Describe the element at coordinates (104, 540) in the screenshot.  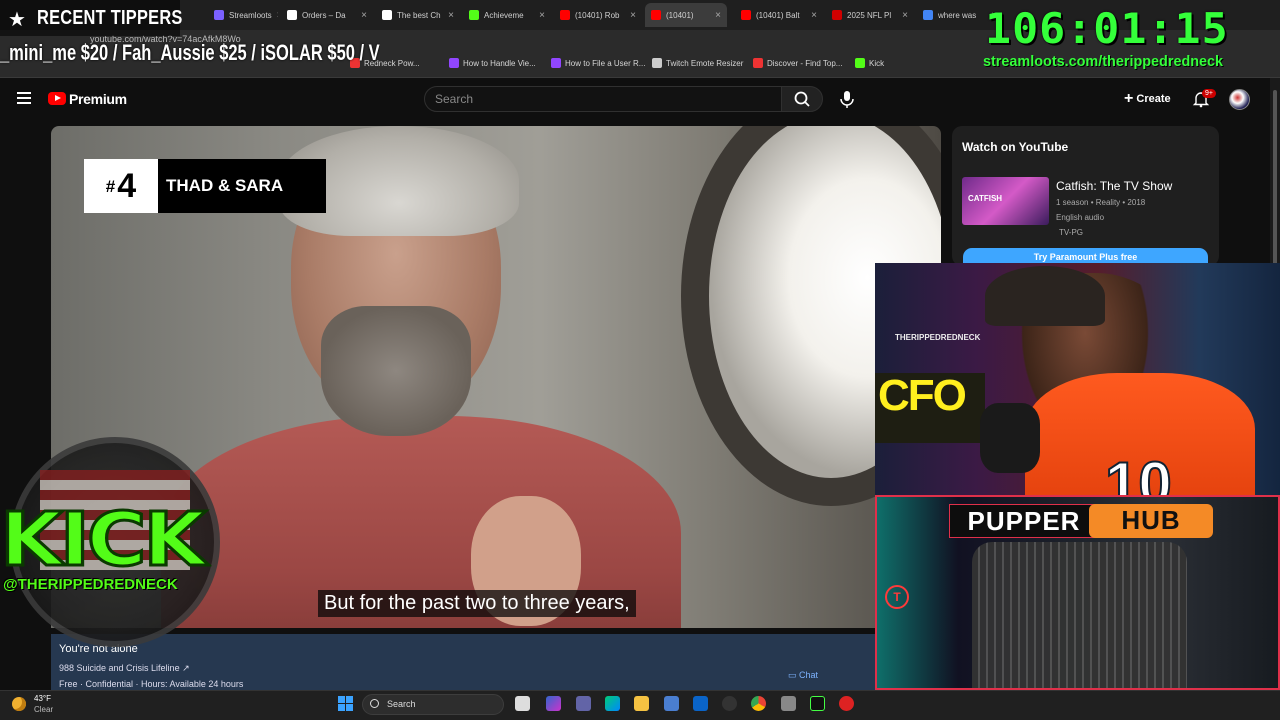
I see `kick-logo: KICK` at that location.